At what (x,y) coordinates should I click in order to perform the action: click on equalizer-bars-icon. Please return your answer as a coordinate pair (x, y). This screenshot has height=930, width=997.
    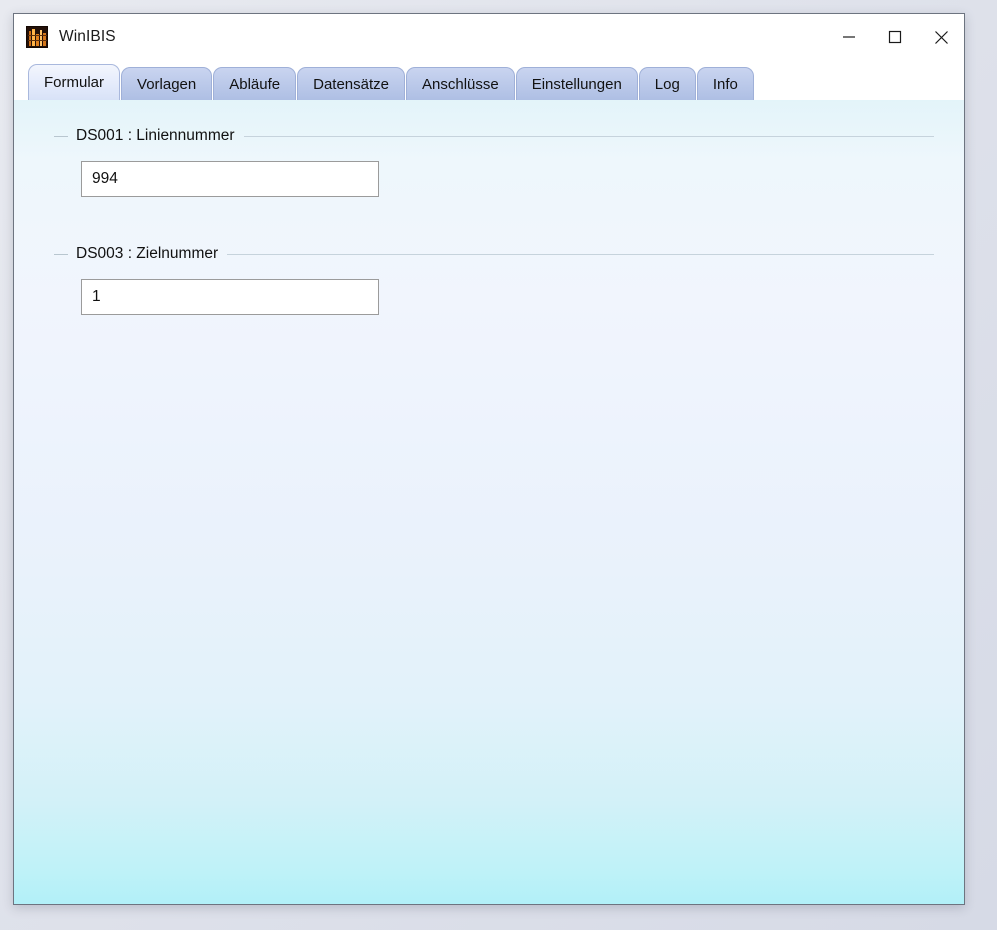
    Looking at the image, I should click on (37, 37).